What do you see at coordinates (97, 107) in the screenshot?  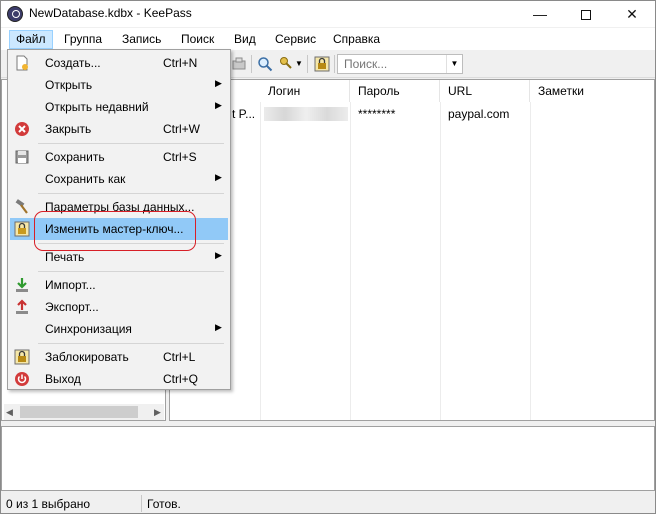 I see `menu-item-label: Открыть недавний` at bounding box center [97, 107].